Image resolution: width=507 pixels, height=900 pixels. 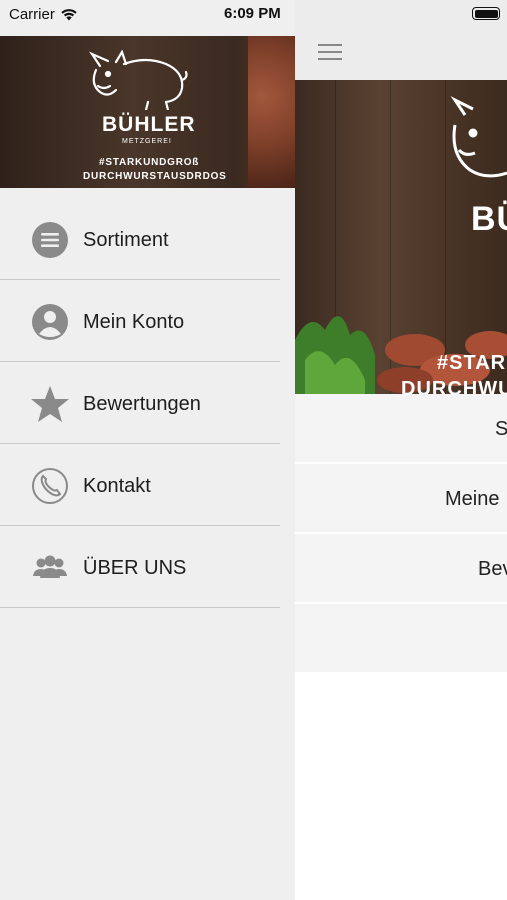 I want to click on main-list: S Meine Bev, so click(x=401, y=534).